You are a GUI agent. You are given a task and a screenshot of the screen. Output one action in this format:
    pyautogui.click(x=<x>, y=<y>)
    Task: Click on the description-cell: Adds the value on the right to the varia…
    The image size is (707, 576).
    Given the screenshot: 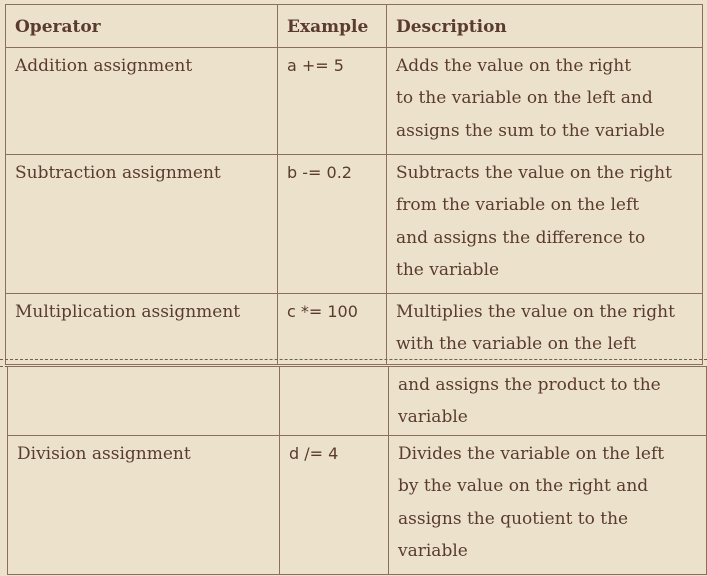 What is the action you would take?
    pyautogui.click(x=544, y=101)
    